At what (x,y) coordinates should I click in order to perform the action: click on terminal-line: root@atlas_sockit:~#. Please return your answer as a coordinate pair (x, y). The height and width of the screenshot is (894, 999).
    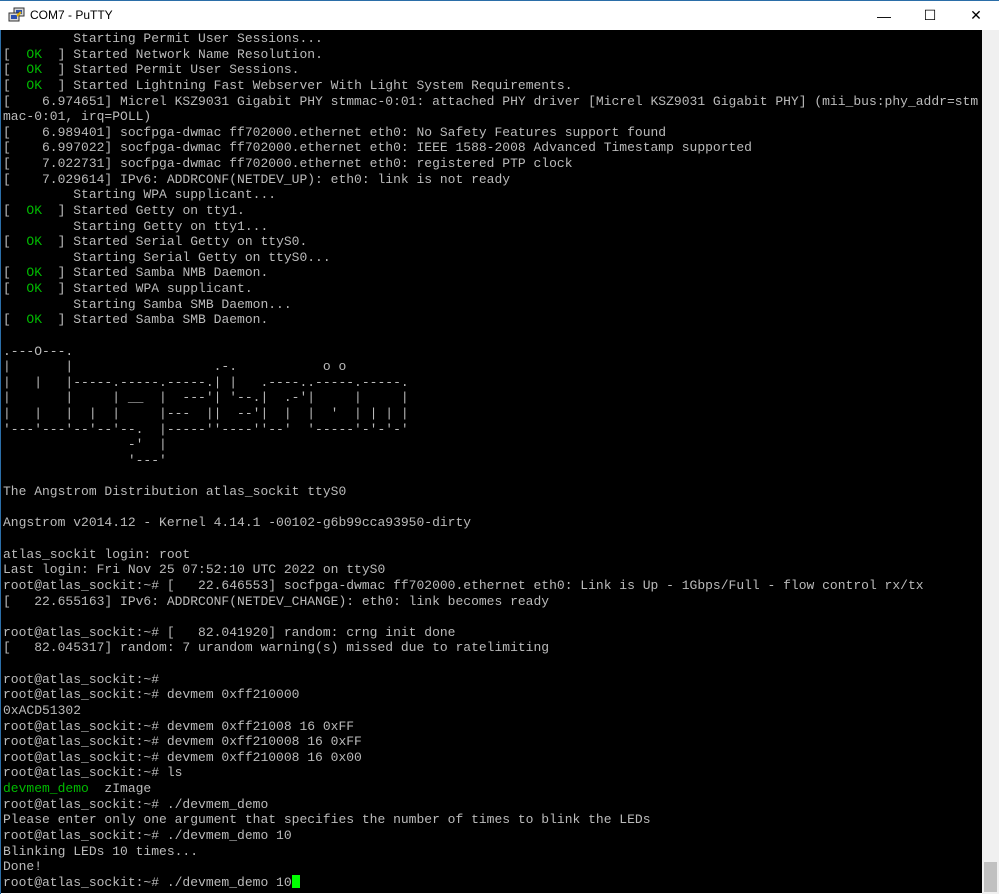
    Looking at the image, I should click on (81, 679).